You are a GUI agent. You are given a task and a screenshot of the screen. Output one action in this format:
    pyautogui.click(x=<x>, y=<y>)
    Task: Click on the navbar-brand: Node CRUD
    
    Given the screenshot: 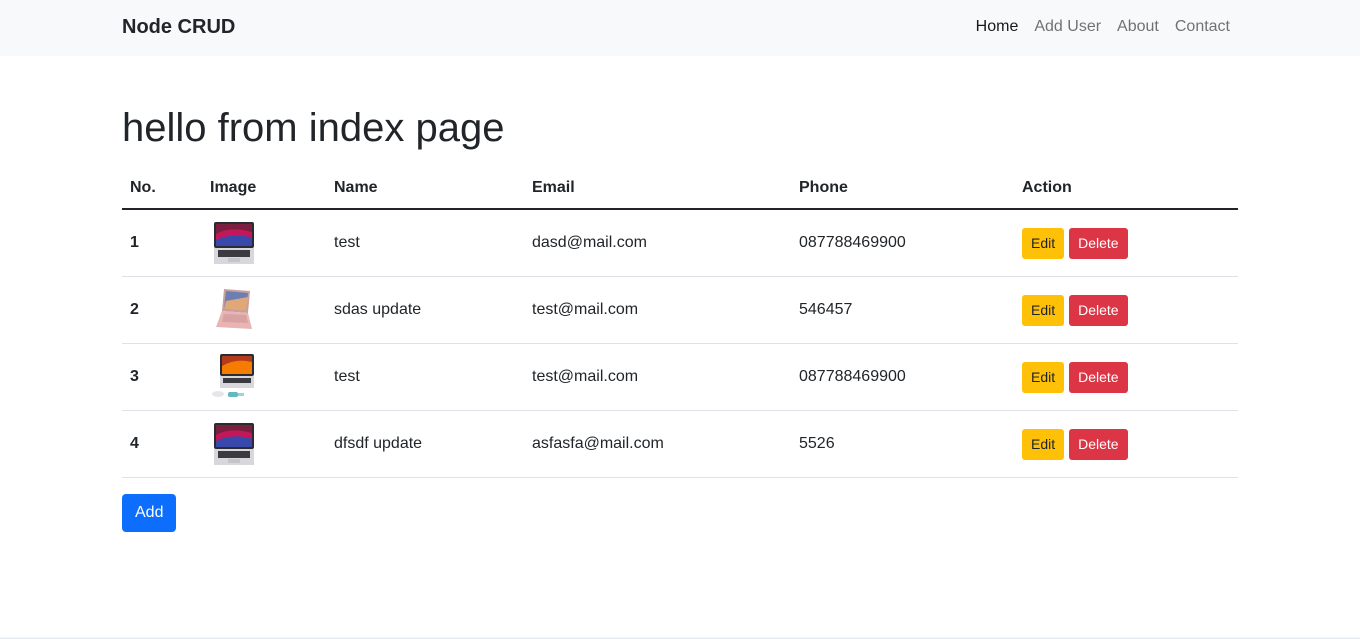 What is the action you would take?
    pyautogui.click(x=178, y=27)
    